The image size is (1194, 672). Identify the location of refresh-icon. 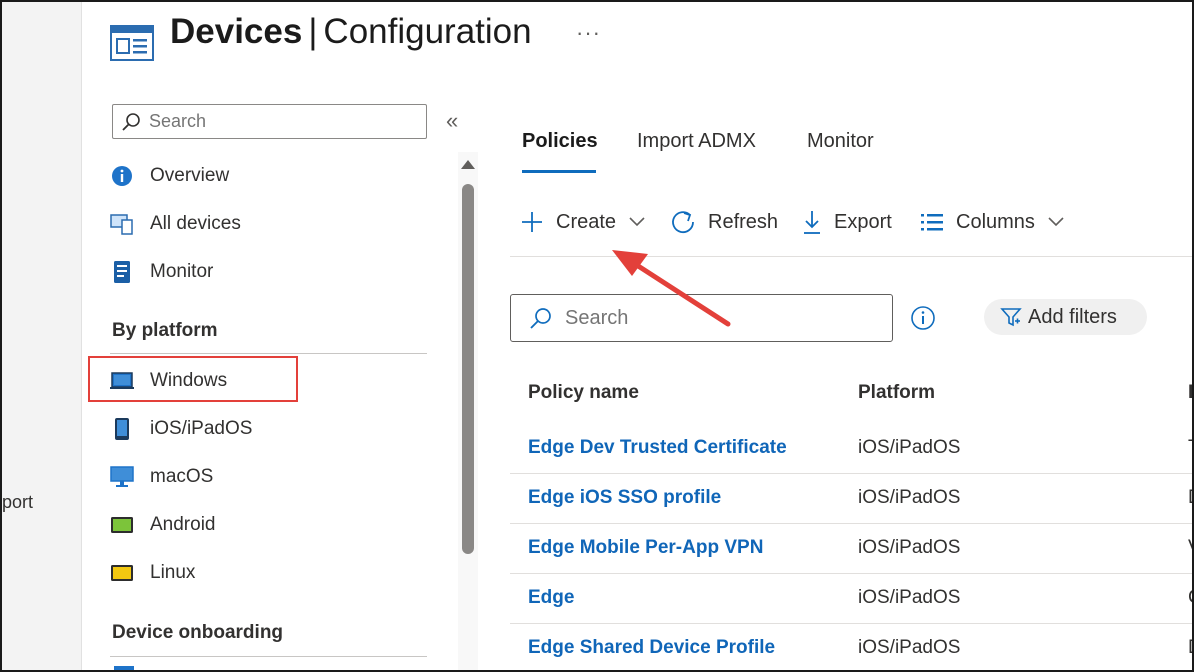
(683, 222).